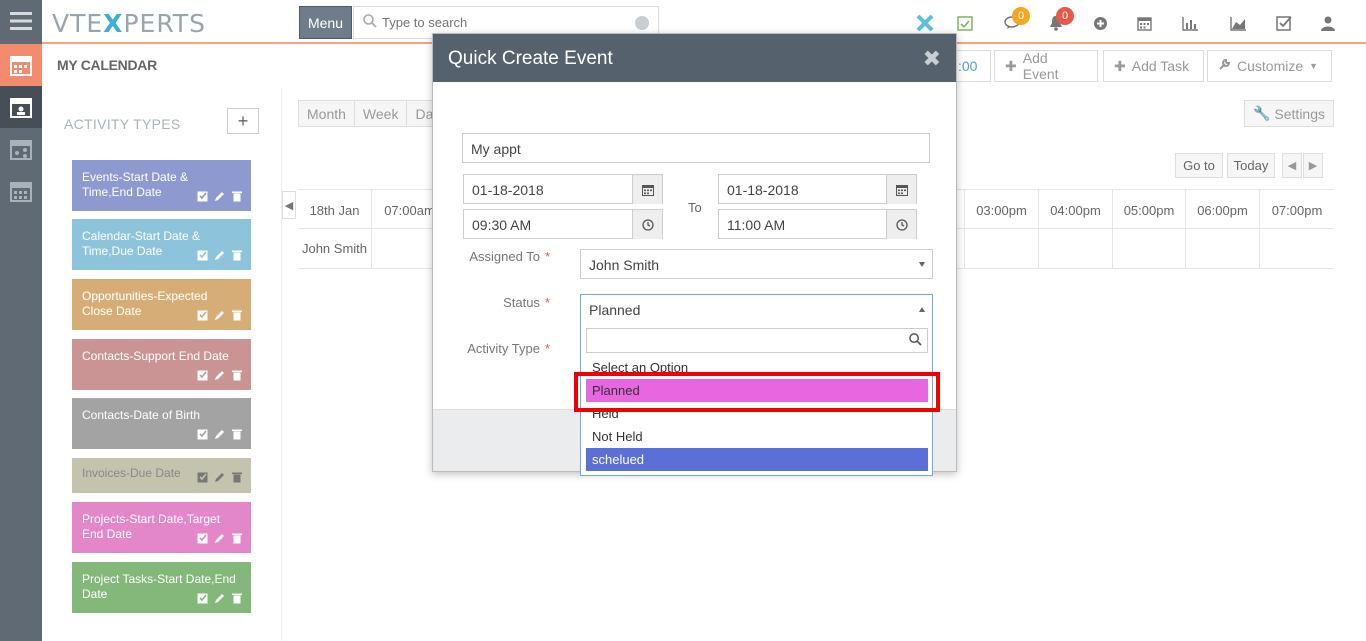 This screenshot has width=1366, height=641. What do you see at coordinates (1251, 165) in the screenshot?
I see `today-button: Today` at bounding box center [1251, 165].